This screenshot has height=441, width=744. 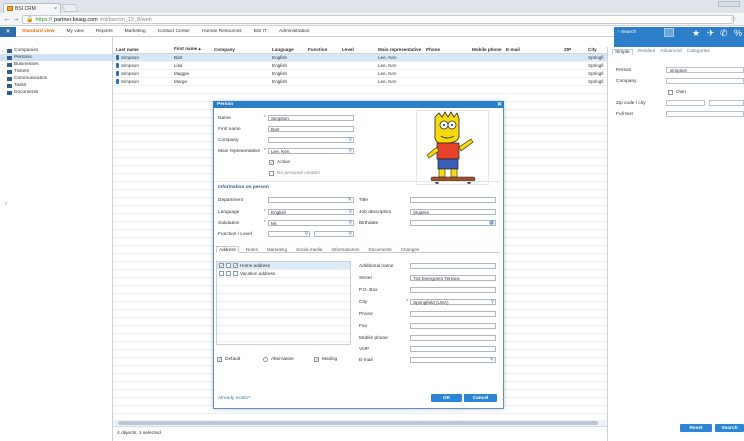 I want to click on dialog-title-bar: Person ✕, so click(x=358, y=104).